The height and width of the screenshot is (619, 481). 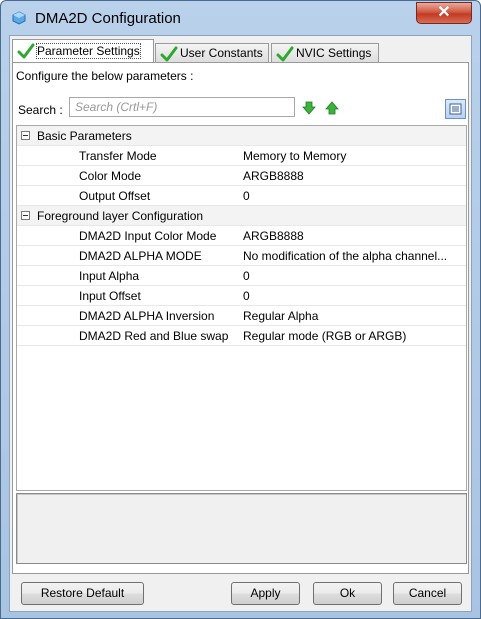 I want to click on param-name: DMA2D ALPHA Inversion, so click(x=147, y=316).